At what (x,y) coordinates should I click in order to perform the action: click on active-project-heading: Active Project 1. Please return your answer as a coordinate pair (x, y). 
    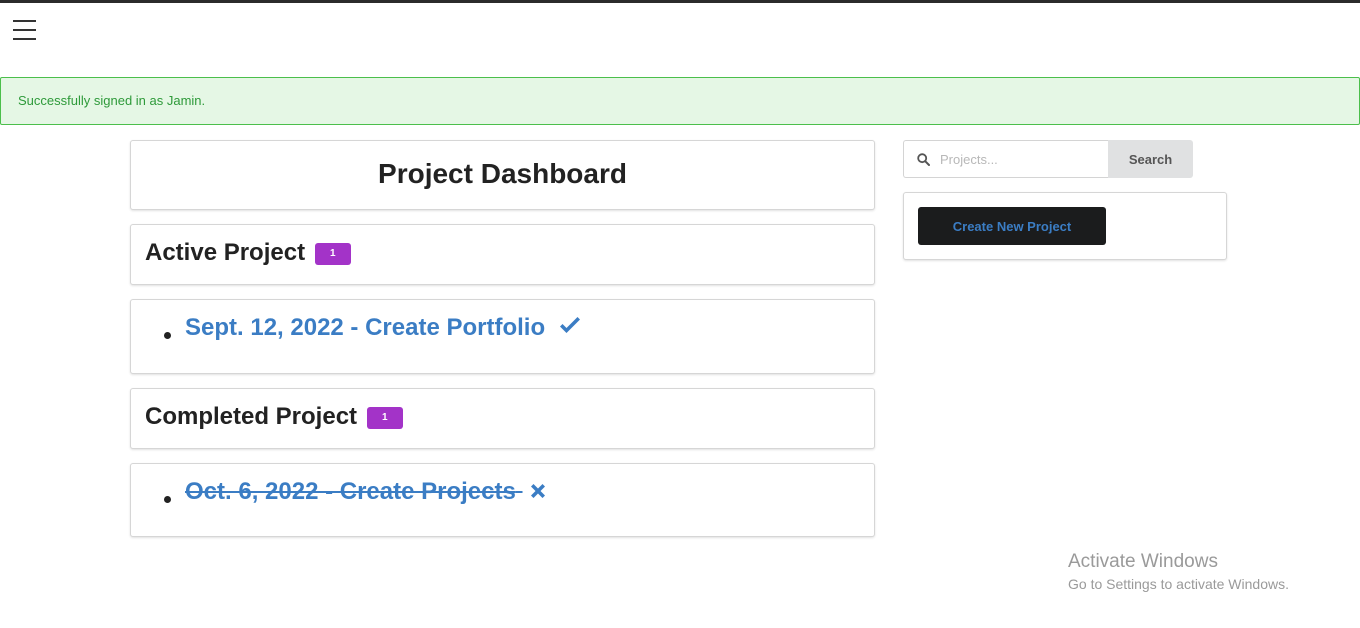
    Looking at the image, I should click on (248, 253).